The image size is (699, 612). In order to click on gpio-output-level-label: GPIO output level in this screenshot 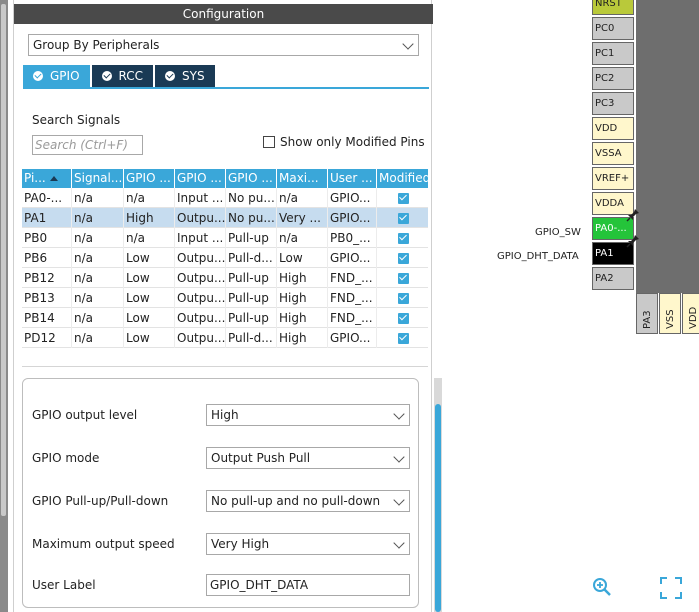, I will do `click(85, 415)`.